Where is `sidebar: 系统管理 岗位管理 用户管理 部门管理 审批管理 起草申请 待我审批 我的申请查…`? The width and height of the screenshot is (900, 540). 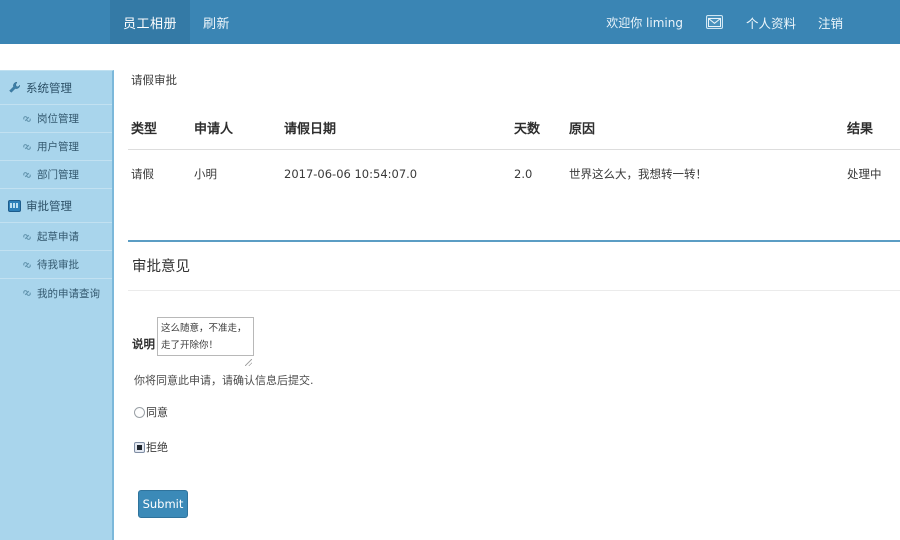 sidebar: 系统管理 岗位管理 用户管理 部门管理 审批管理 起草申请 待我审批 我的申请查… is located at coordinates (57, 305).